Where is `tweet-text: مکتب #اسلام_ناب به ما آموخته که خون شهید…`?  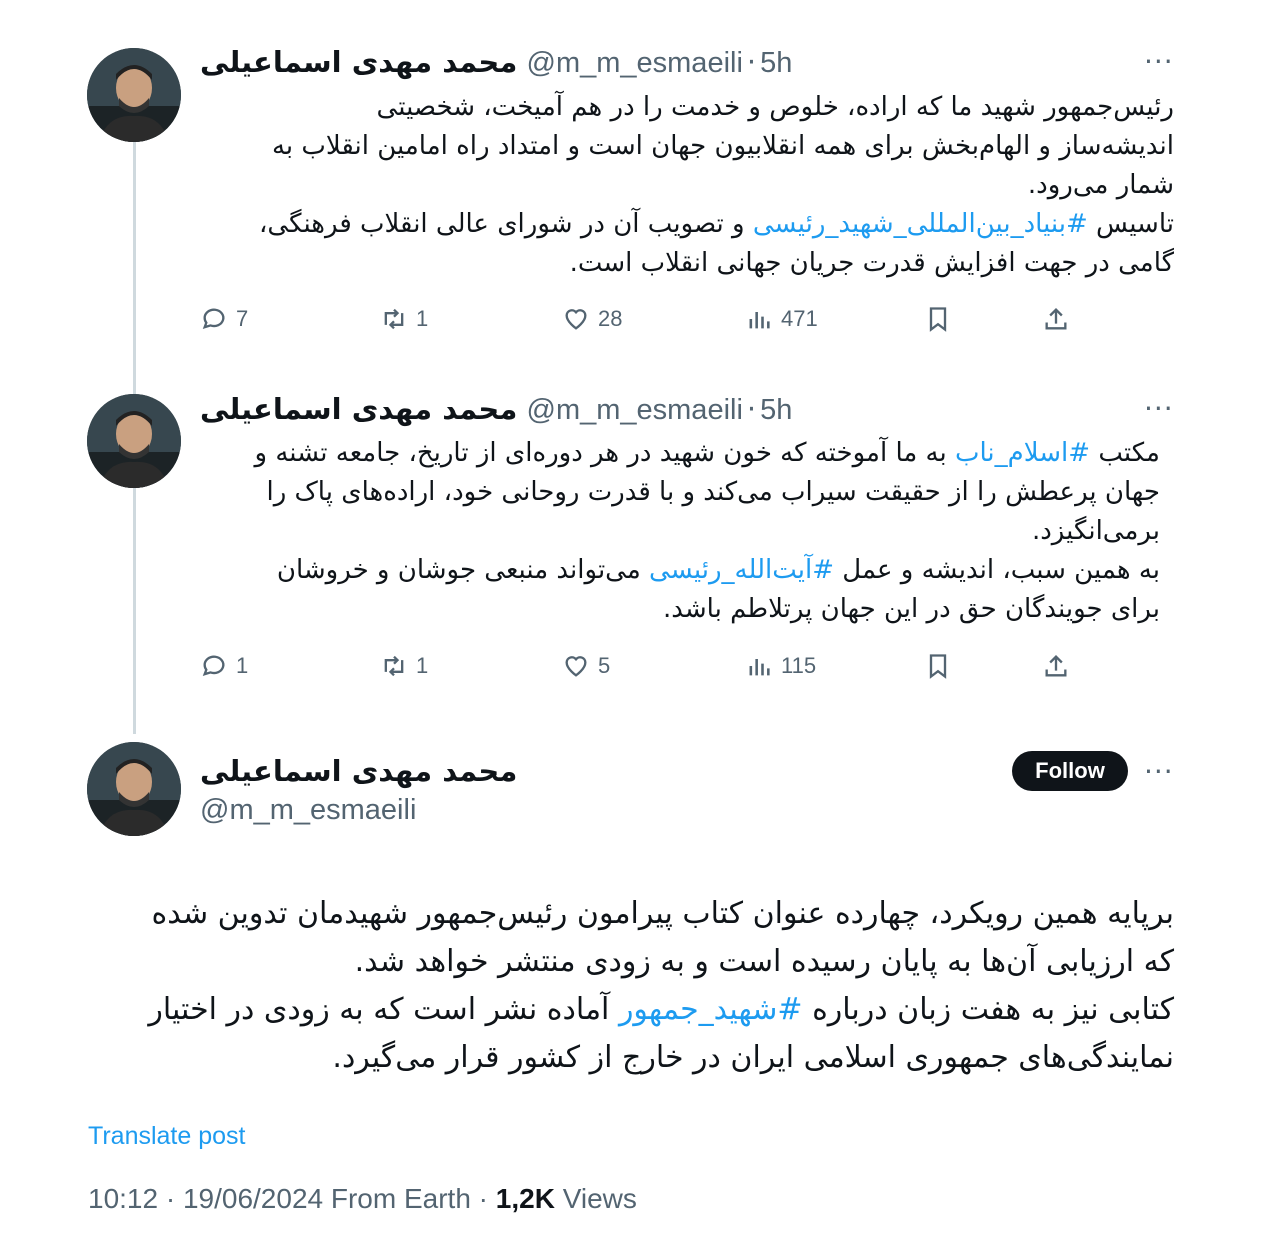 tweet-text: مکتب #اسلام_ناب به ما آموخته که خون شهید… is located at coordinates (660, 531).